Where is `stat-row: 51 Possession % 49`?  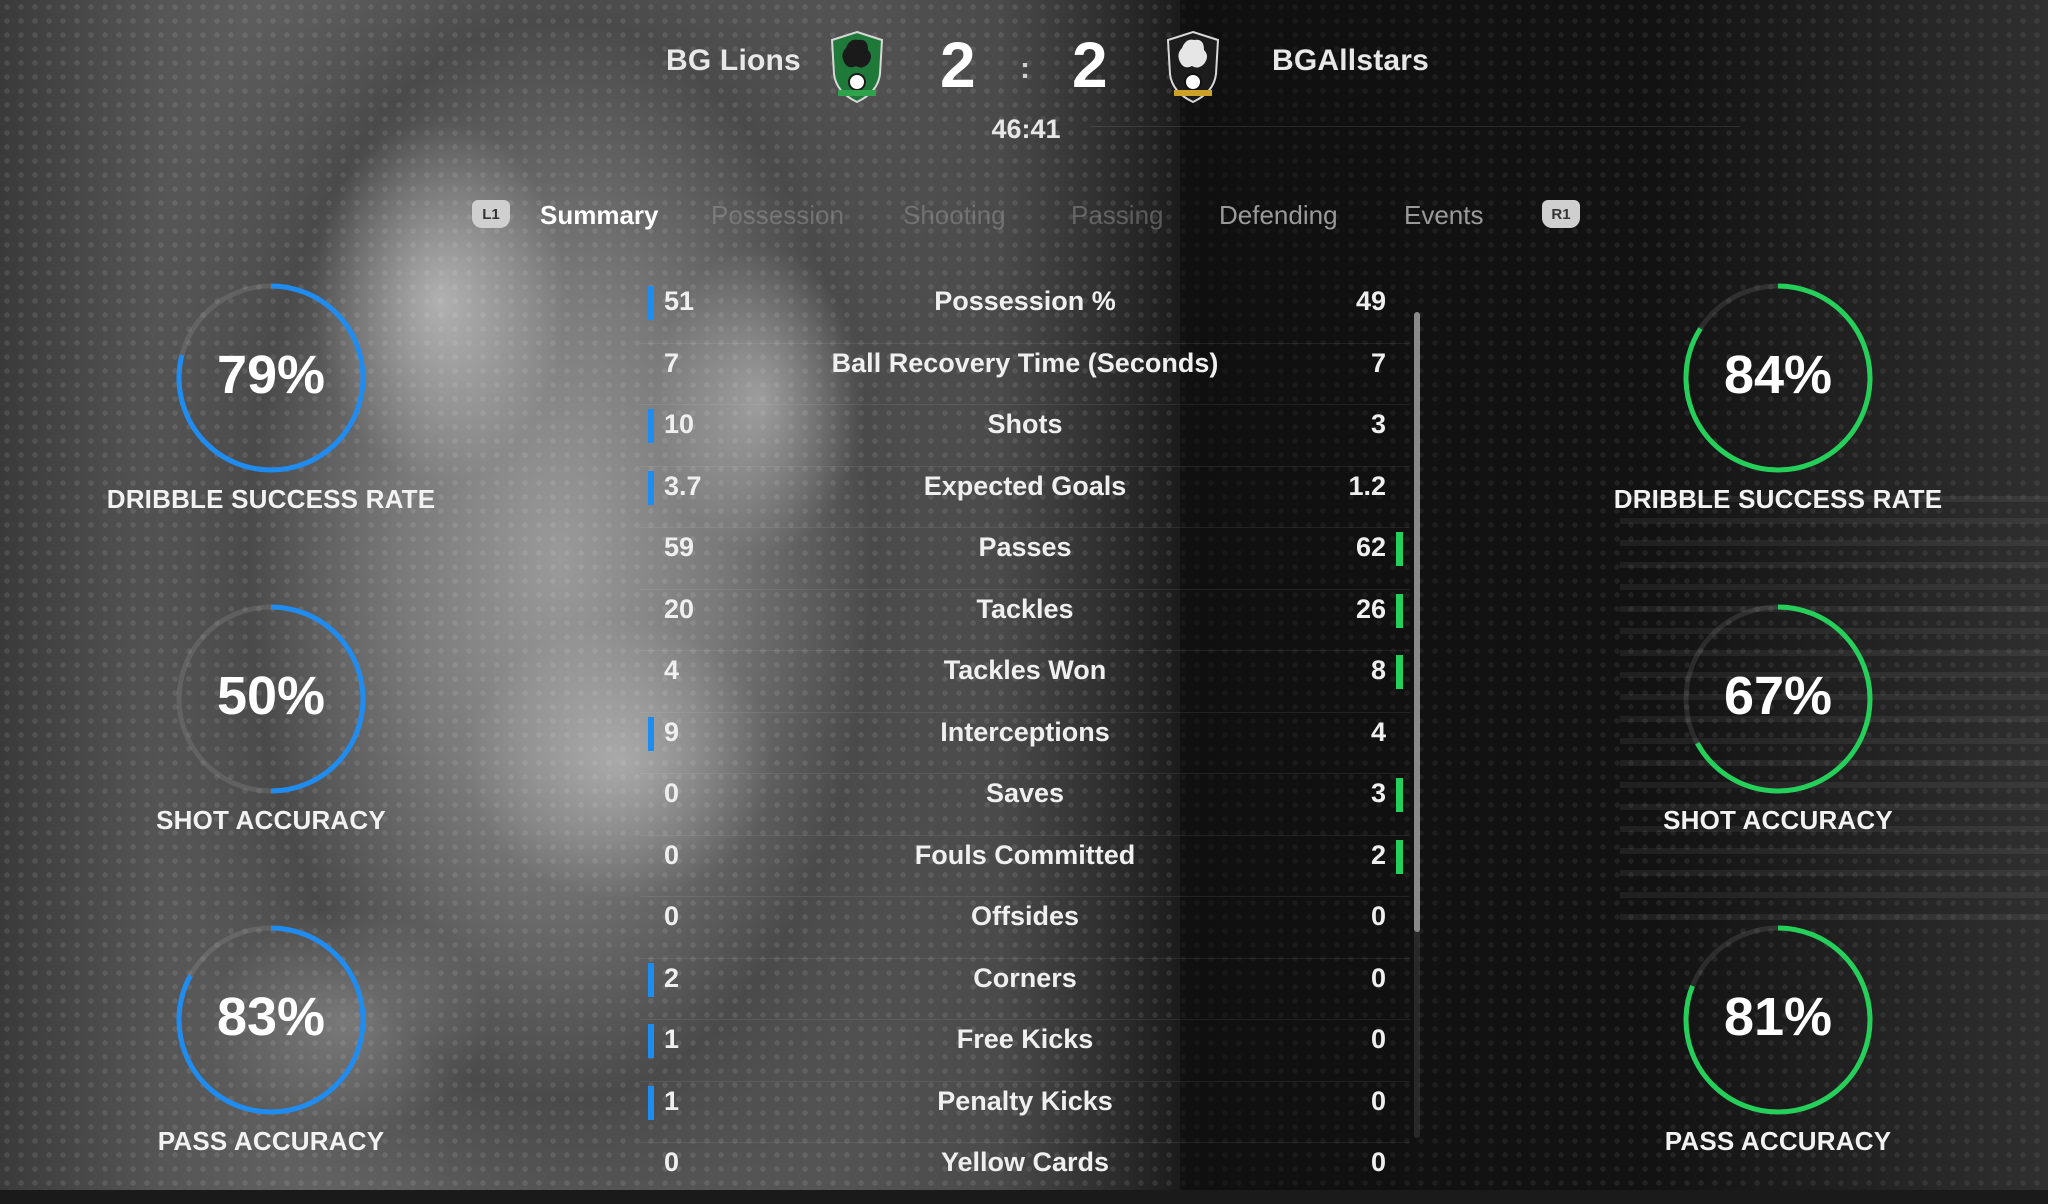
stat-row: 51 Possession % 49 is located at coordinates (1025, 313).